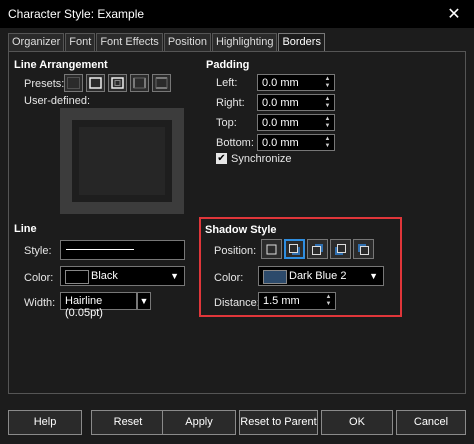 The height and width of the screenshot is (444, 474). What do you see at coordinates (122, 276) in the screenshot?
I see `line-color-dropdown: Black ▼` at bounding box center [122, 276].